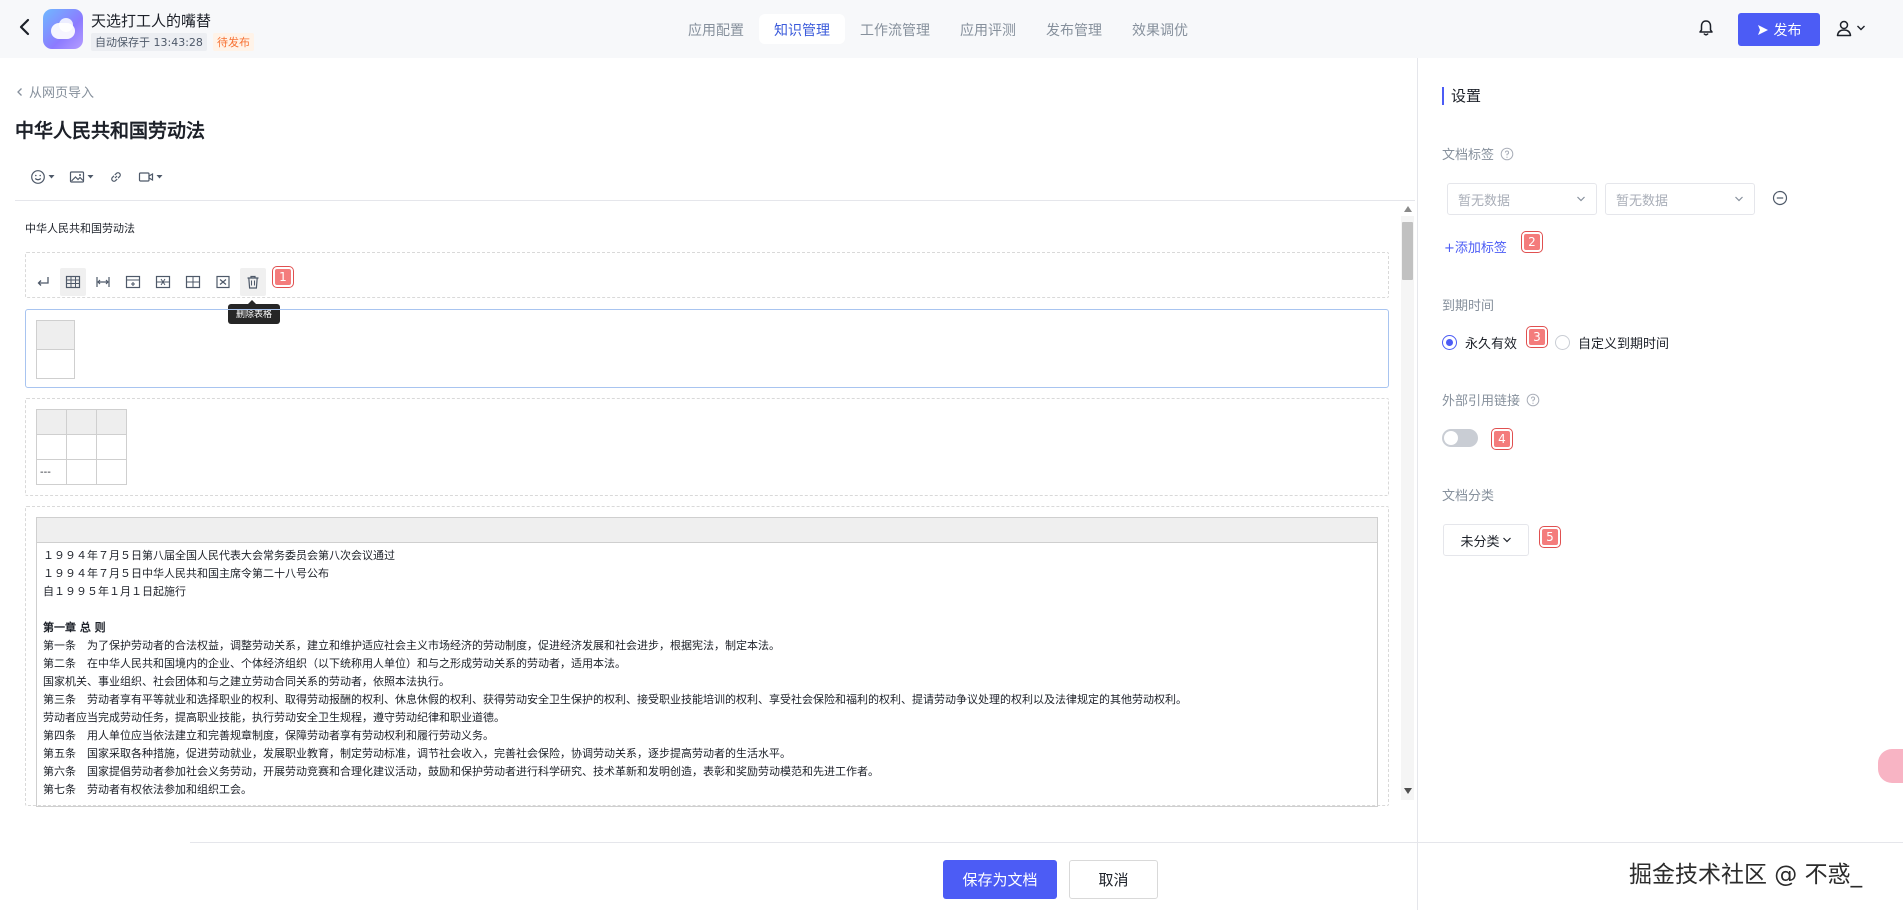 This screenshot has width=1903, height=910. Describe the element at coordinates (147, 789) in the screenshot. I see `article-line: 第七条 劳动者有权依法参加和组织工会。` at that location.